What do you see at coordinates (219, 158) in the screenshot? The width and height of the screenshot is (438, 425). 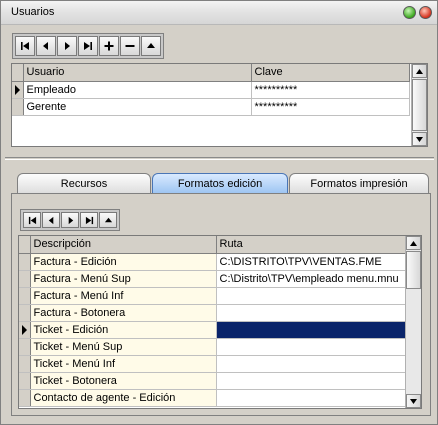 I see `splitter` at bounding box center [219, 158].